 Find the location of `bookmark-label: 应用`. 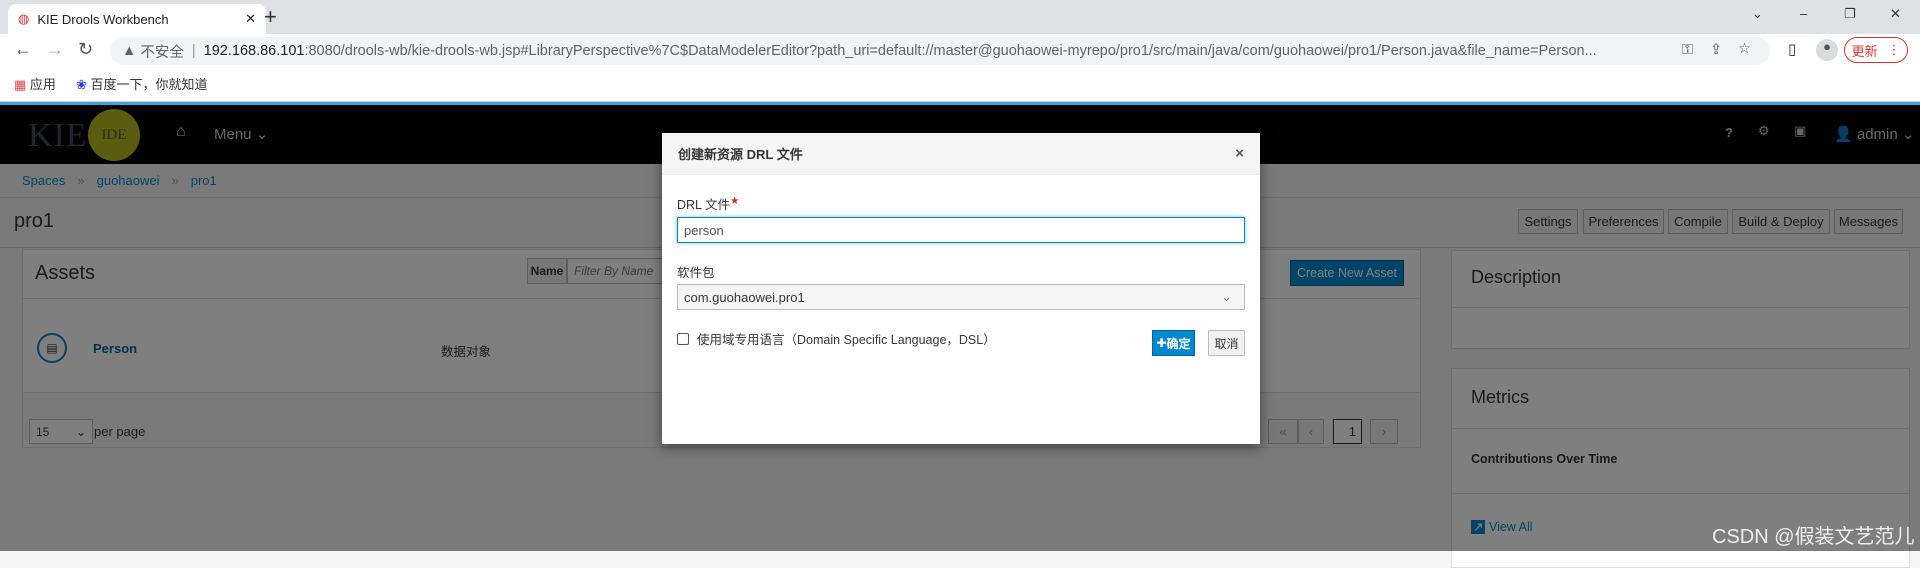

bookmark-label: 应用 is located at coordinates (42, 84).